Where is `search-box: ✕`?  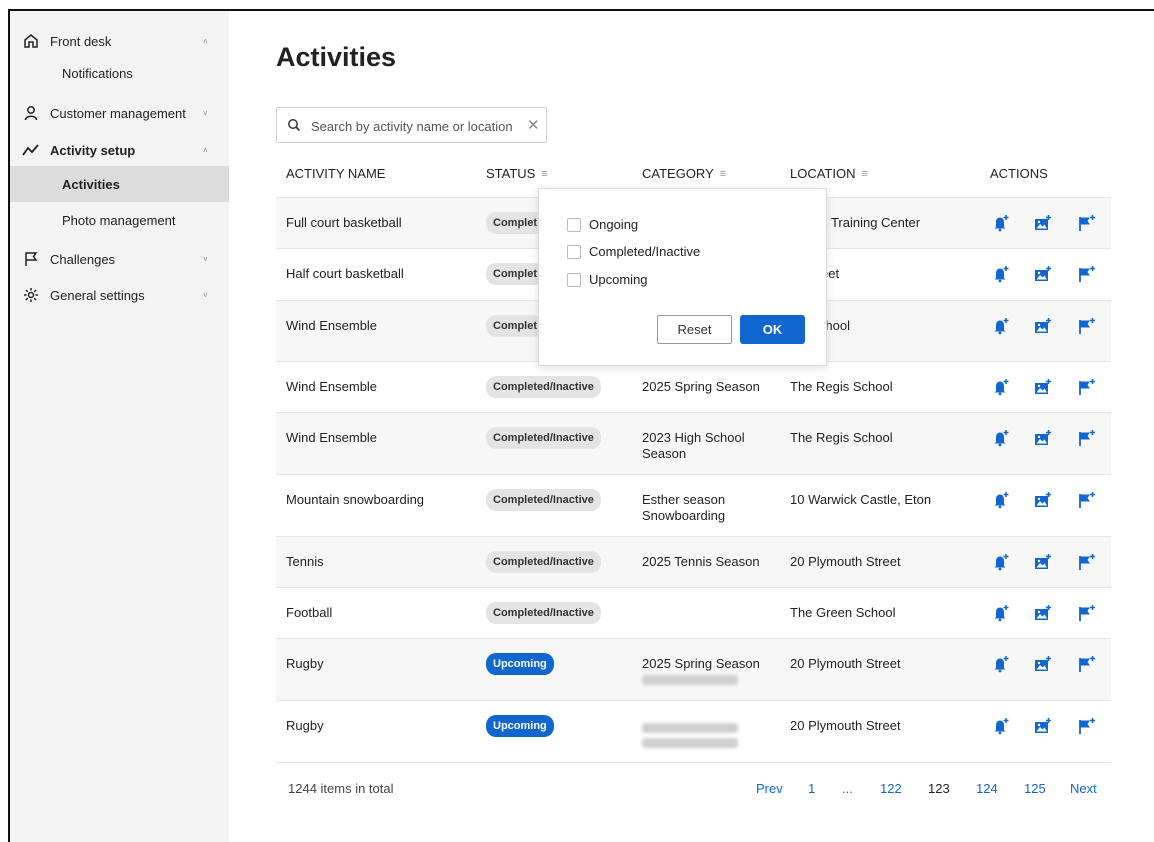
search-box: ✕ is located at coordinates (411, 125).